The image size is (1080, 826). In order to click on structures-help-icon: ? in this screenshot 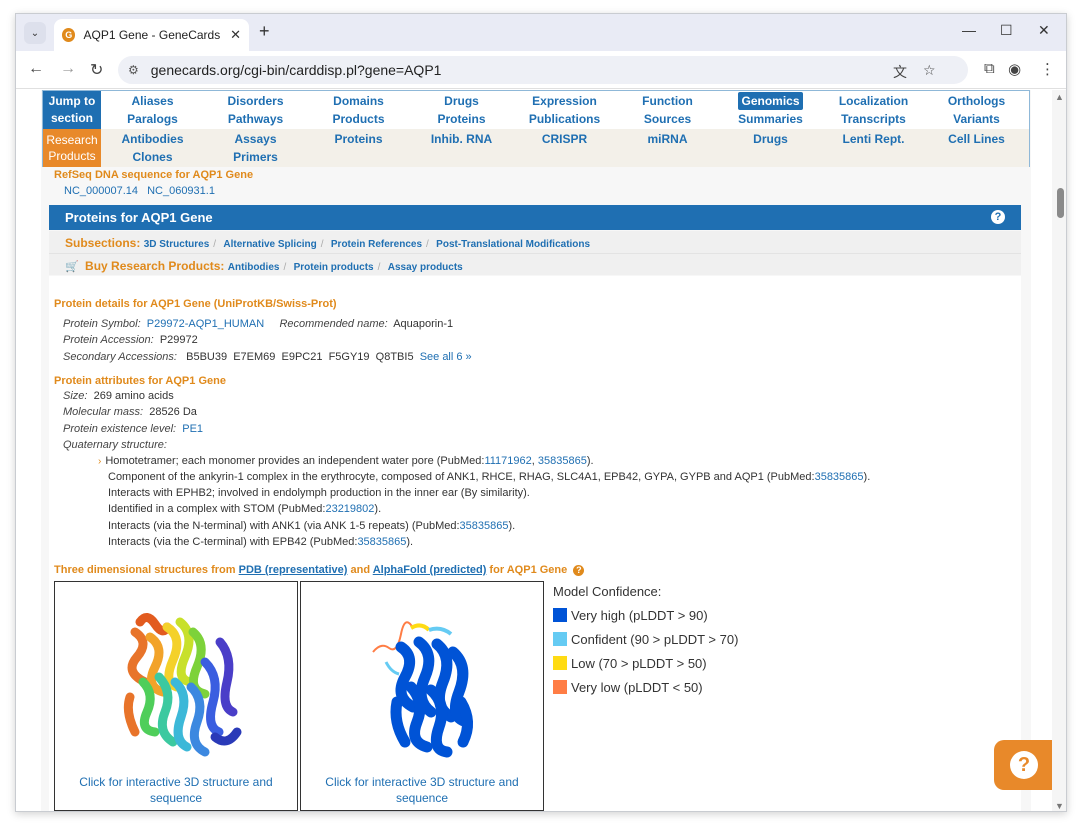, I will do `click(579, 570)`.